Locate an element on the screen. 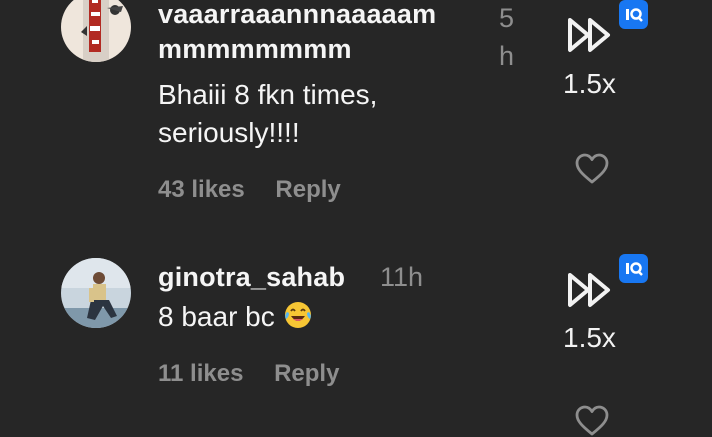 This screenshot has width=712, height=437. playback-speed-label: 1.5x is located at coordinates (589, 338).